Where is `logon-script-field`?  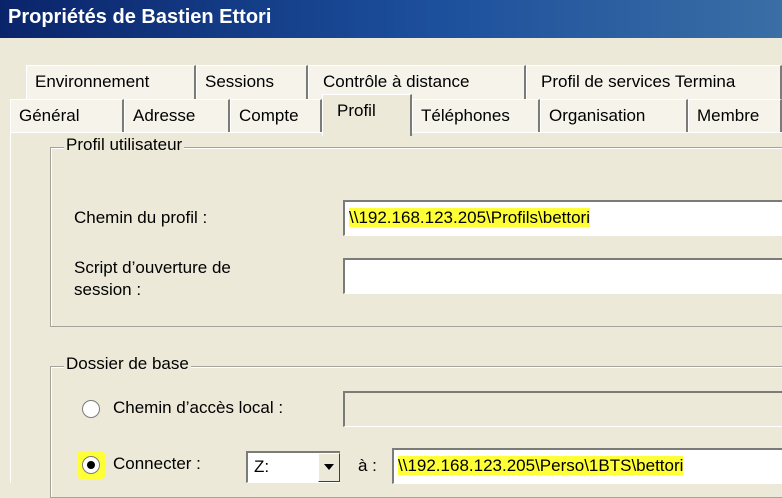 logon-script-field is located at coordinates (562, 276).